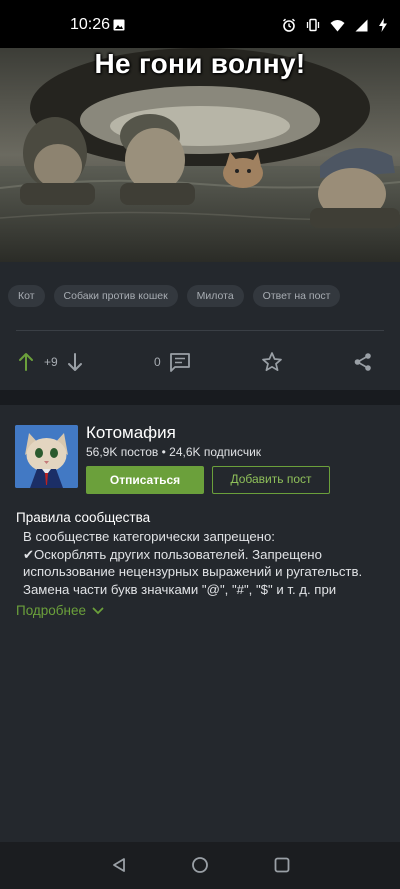  Describe the element at coordinates (289, 25) in the screenshot. I see `alarm-icon` at that location.